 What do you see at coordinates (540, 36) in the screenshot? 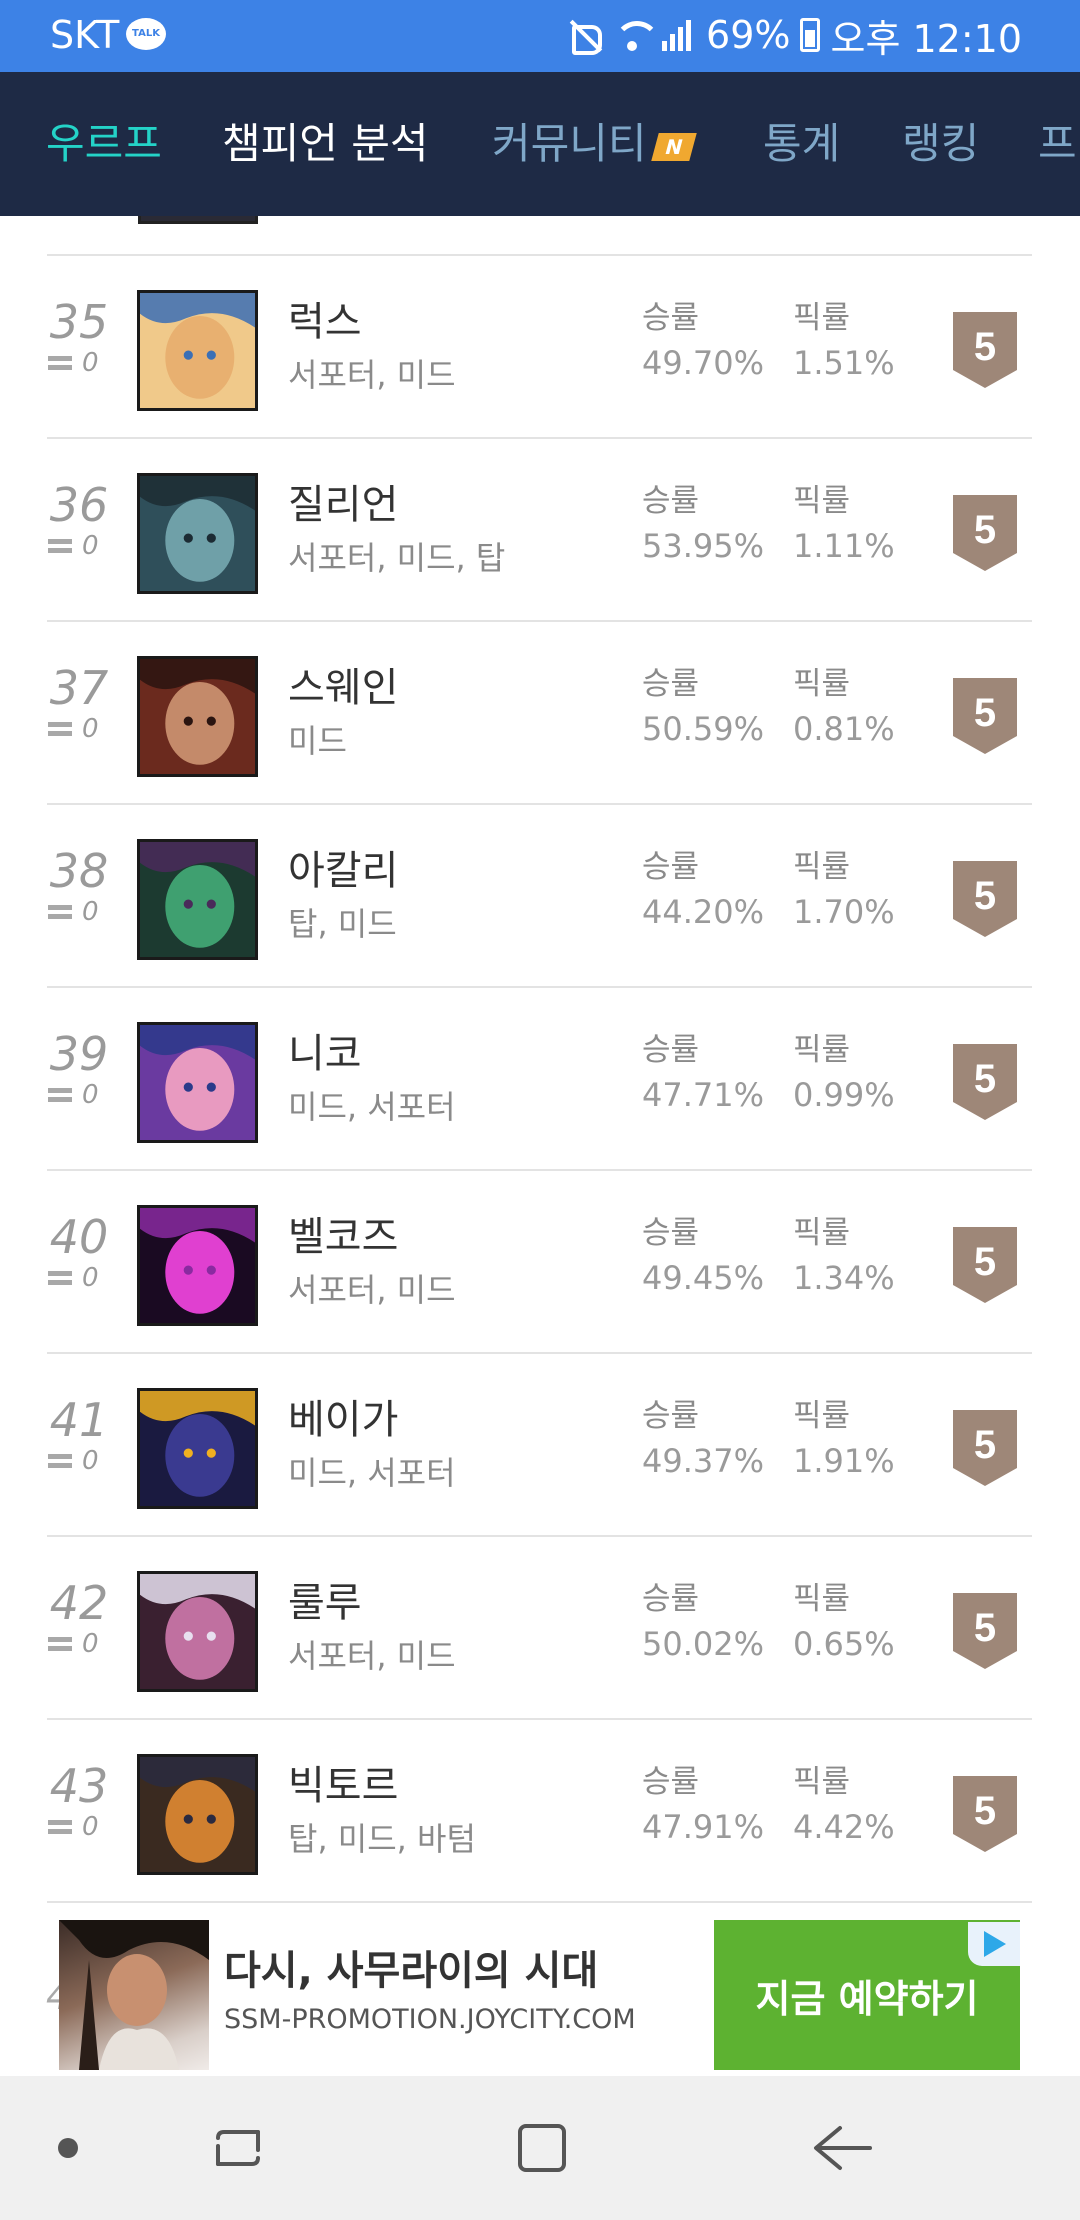
I see `status-bar: SKT TALK 69% 오후 12:10` at bounding box center [540, 36].